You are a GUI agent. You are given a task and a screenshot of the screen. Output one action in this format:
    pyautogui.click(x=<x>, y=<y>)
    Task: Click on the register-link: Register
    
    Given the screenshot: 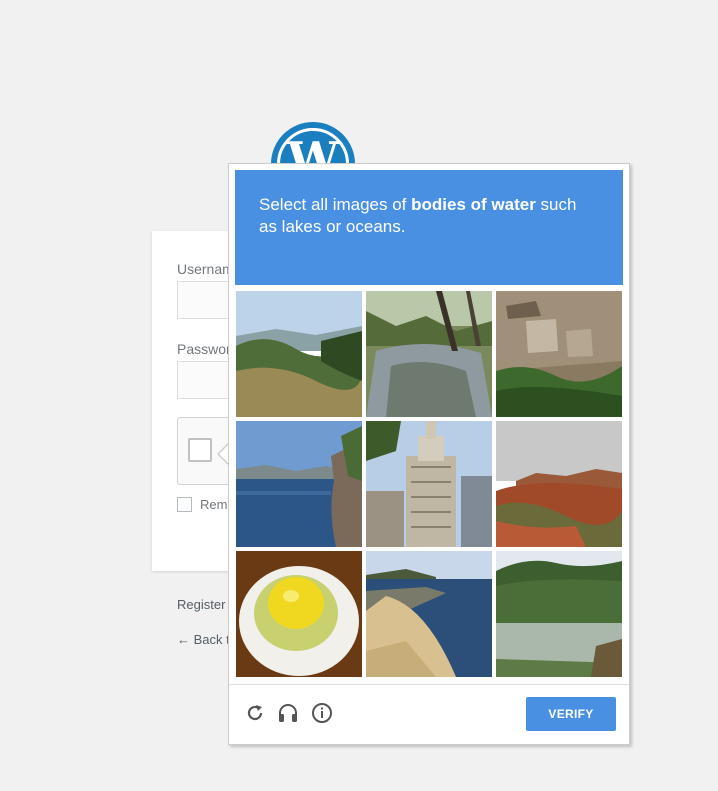 What is the action you would take?
    pyautogui.click(x=201, y=604)
    